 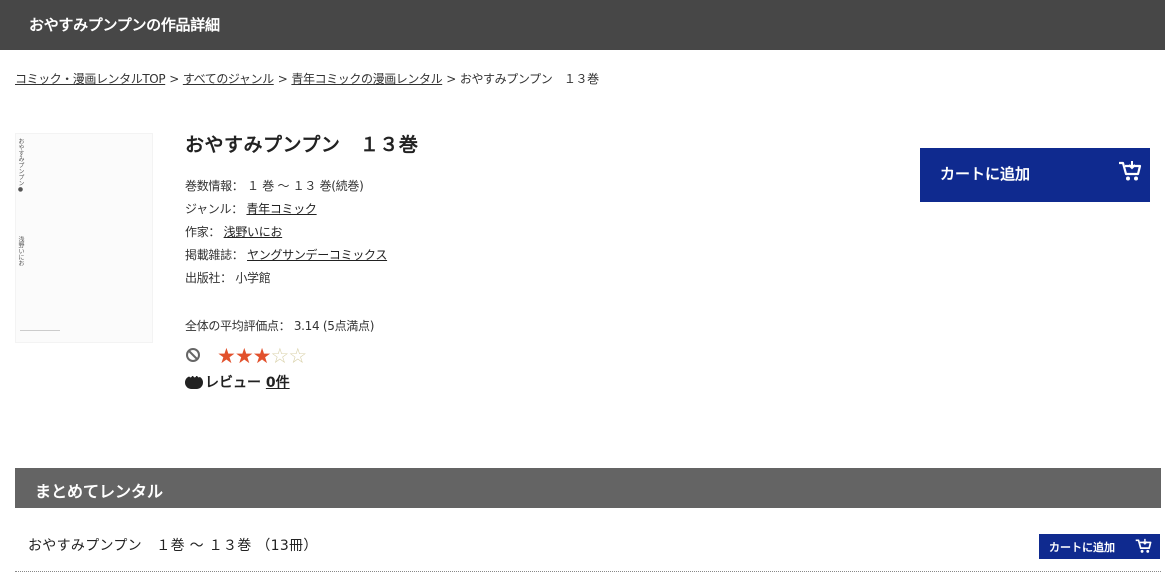 I want to click on info-author-label: 作家：, so click(x=203, y=232).